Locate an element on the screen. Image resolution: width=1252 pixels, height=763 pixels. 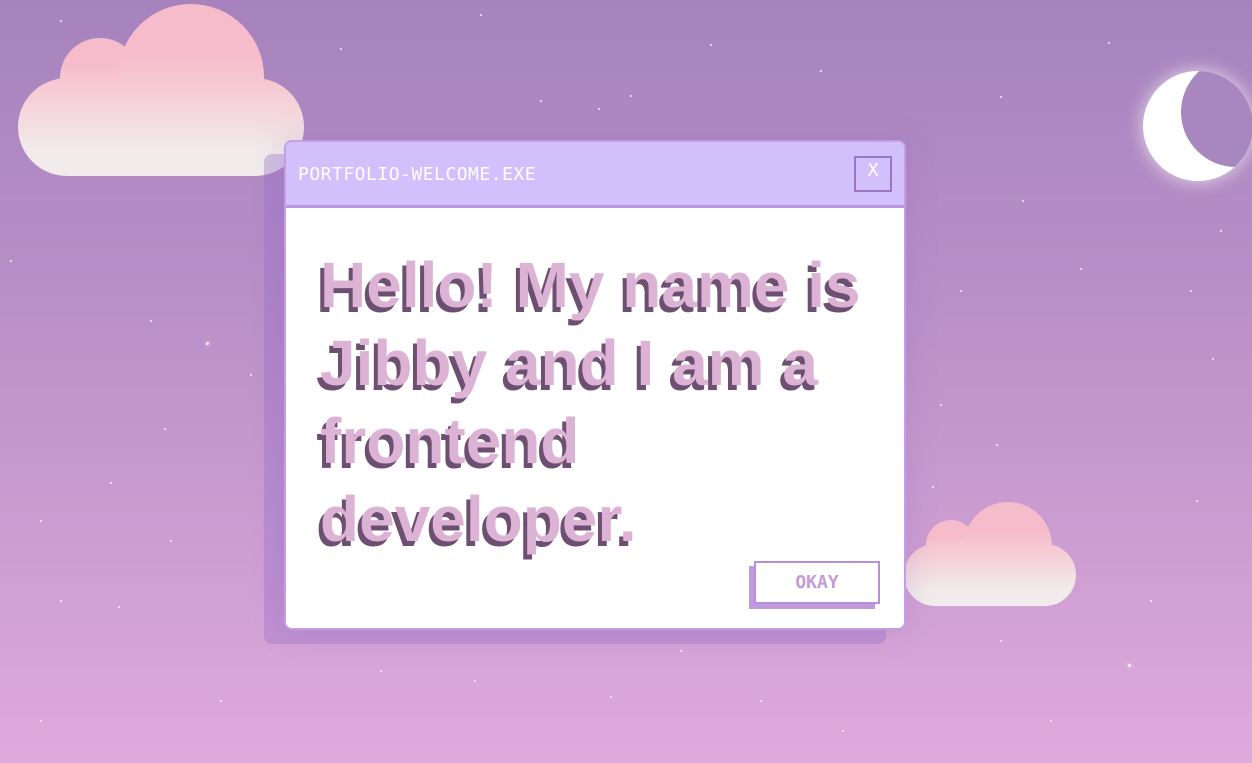
crescent-moon-icon is located at coordinates (1197, 126).